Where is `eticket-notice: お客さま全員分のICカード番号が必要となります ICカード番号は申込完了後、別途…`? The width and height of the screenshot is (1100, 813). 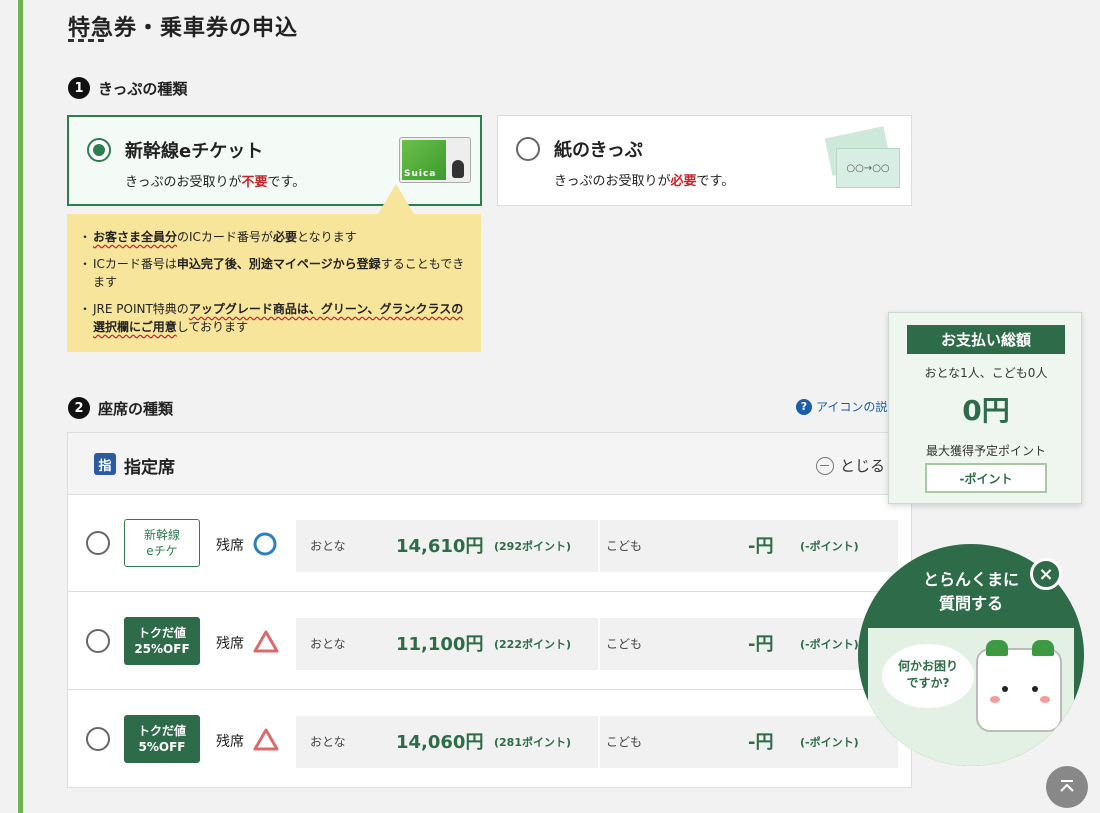
eticket-notice: お客さま全員分のICカード番号が必要となります ICカード番号は申込完了後、別途… is located at coordinates (274, 283).